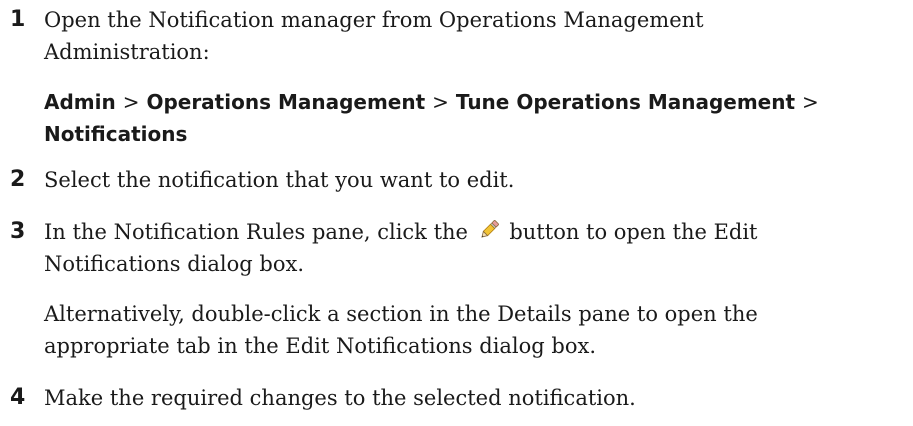 Image resolution: width=913 pixels, height=426 pixels. What do you see at coordinates (633, 232) in the screenshot?
I see `step-text-after-icon: button to open the Edit` at bounding box center [633, 232].